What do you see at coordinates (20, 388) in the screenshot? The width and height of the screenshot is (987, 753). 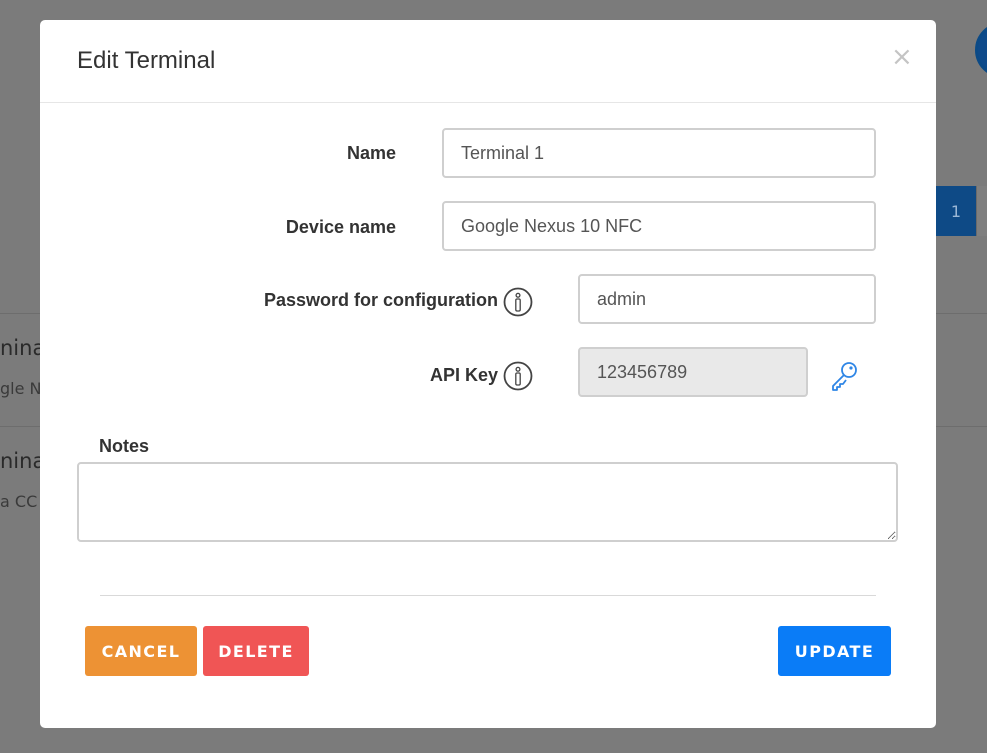 I see `background-row-subtitle: gle N` at bounding box center [20, 388].